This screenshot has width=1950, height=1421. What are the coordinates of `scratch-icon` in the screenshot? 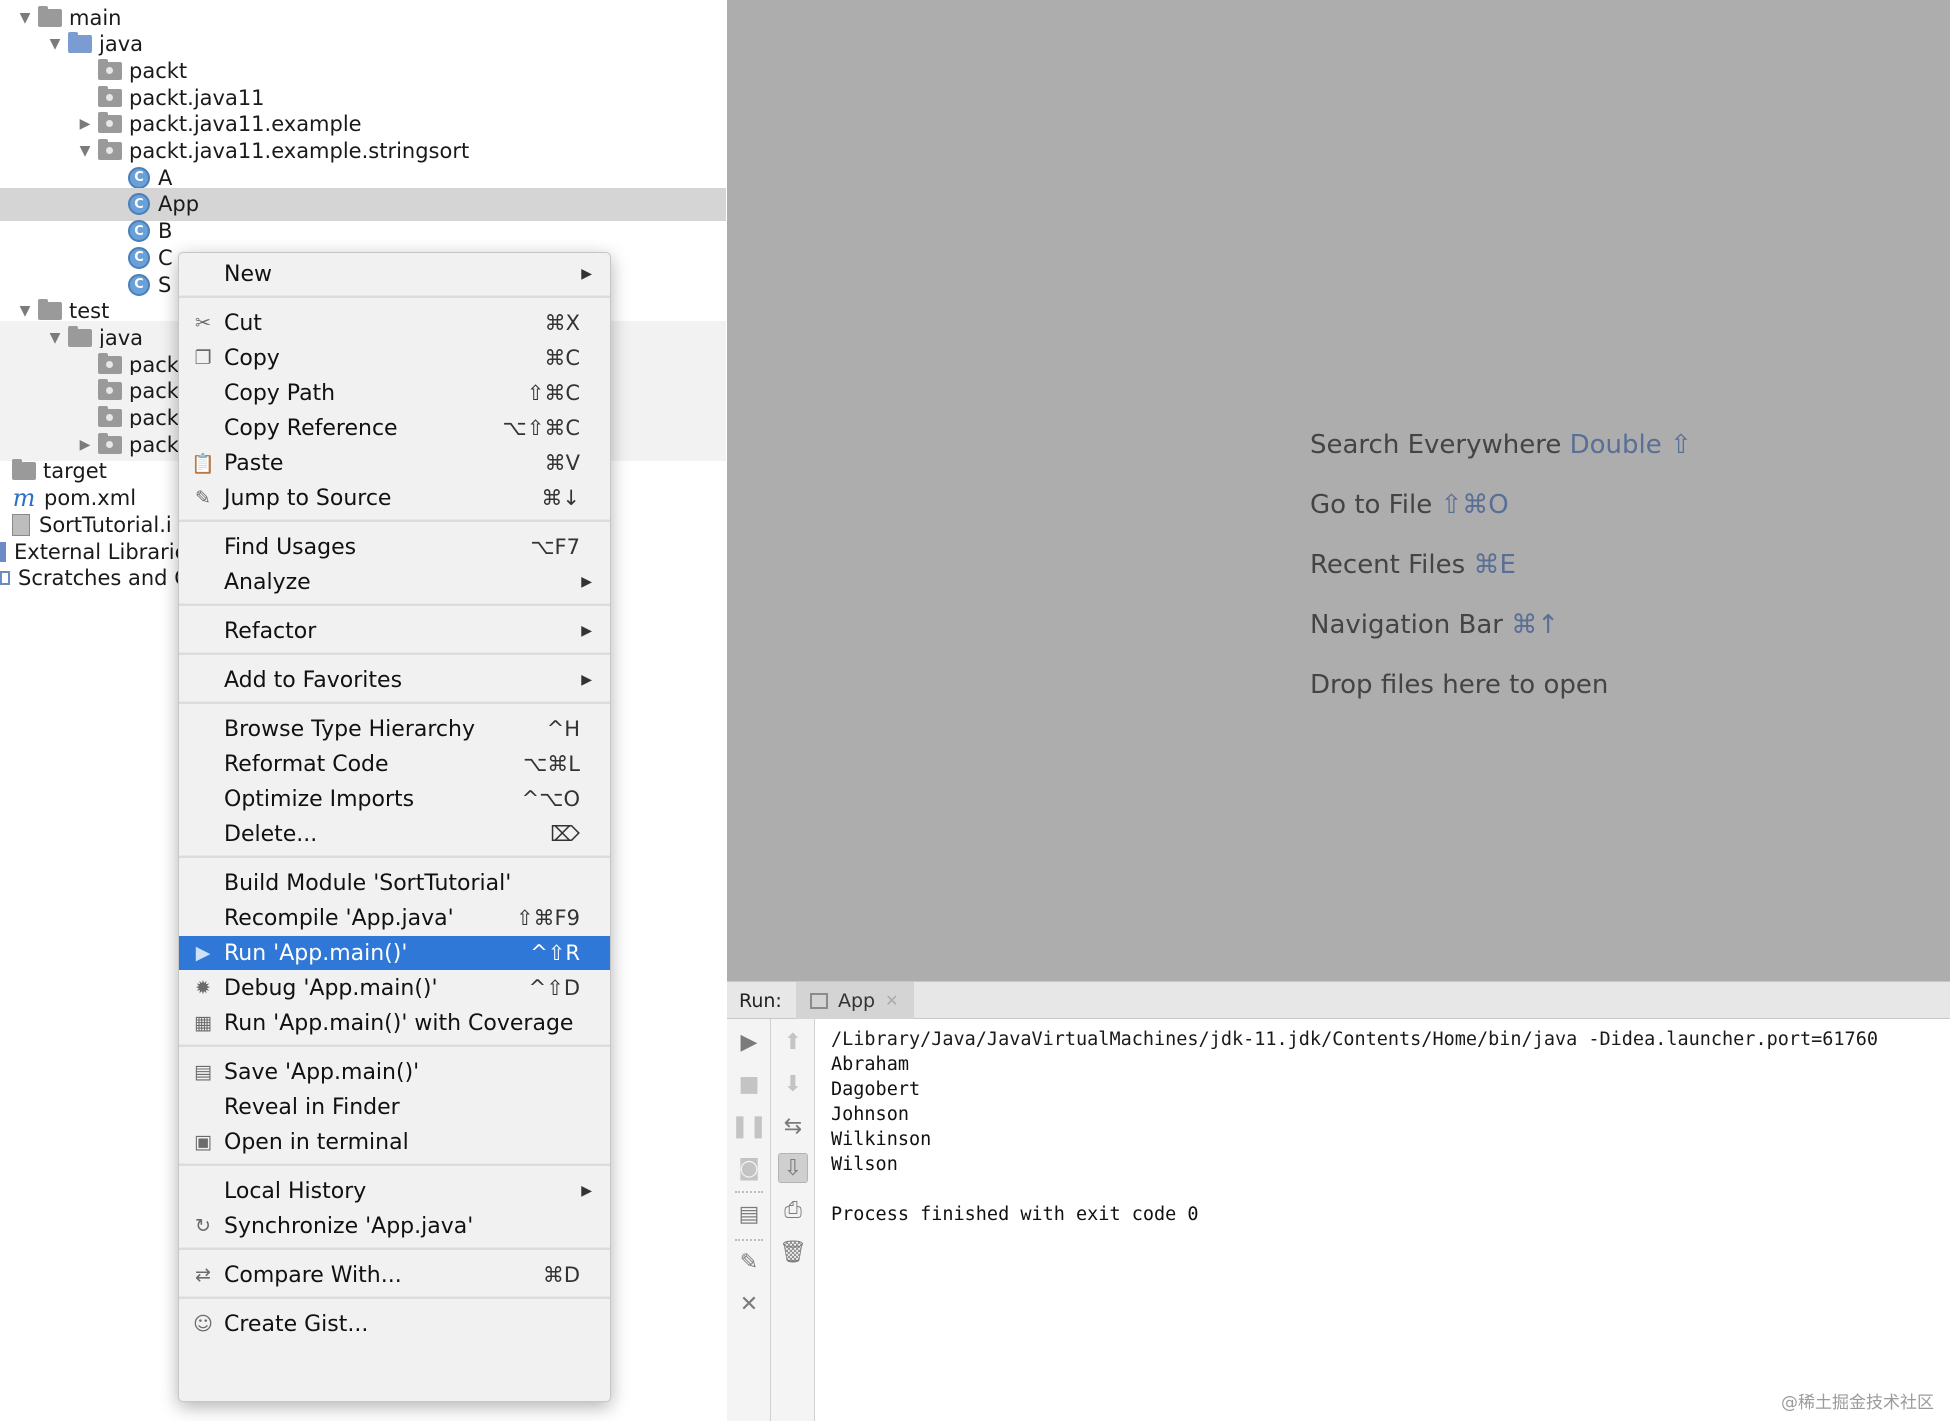 It's located at (5, 578).